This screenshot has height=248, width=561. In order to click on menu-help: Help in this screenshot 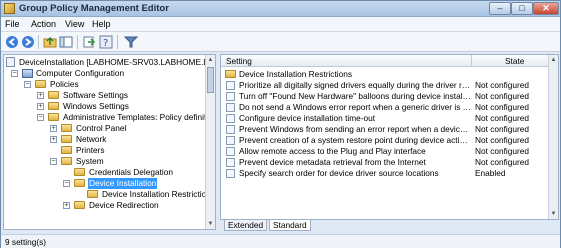, I will do `click(101, 24)`.